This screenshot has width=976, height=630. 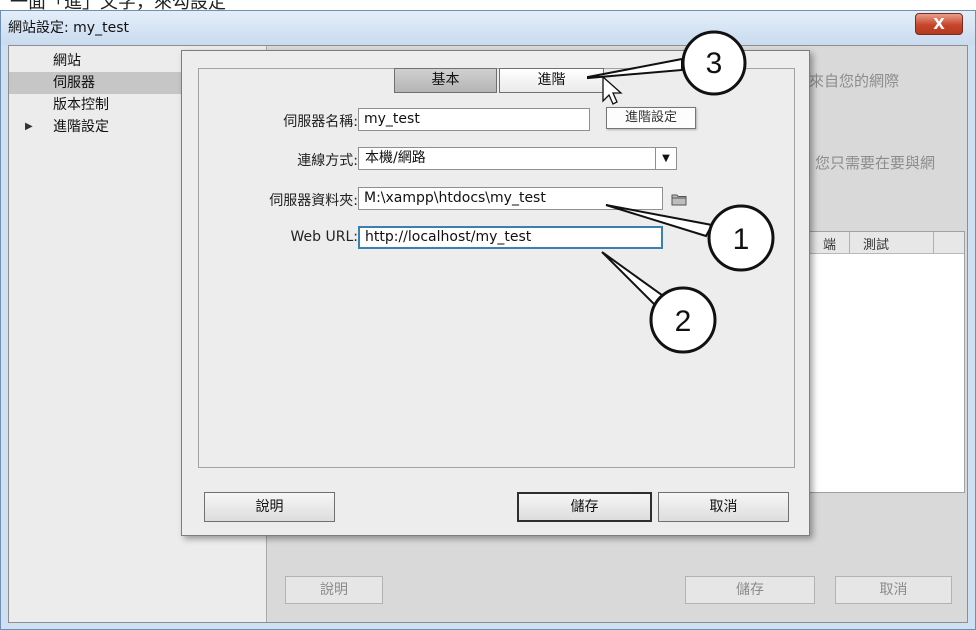 What do you see at coordinates (551, 80) in the screenshot?
I see `tab-advanced: 進階` at bounding box center [551, 80].